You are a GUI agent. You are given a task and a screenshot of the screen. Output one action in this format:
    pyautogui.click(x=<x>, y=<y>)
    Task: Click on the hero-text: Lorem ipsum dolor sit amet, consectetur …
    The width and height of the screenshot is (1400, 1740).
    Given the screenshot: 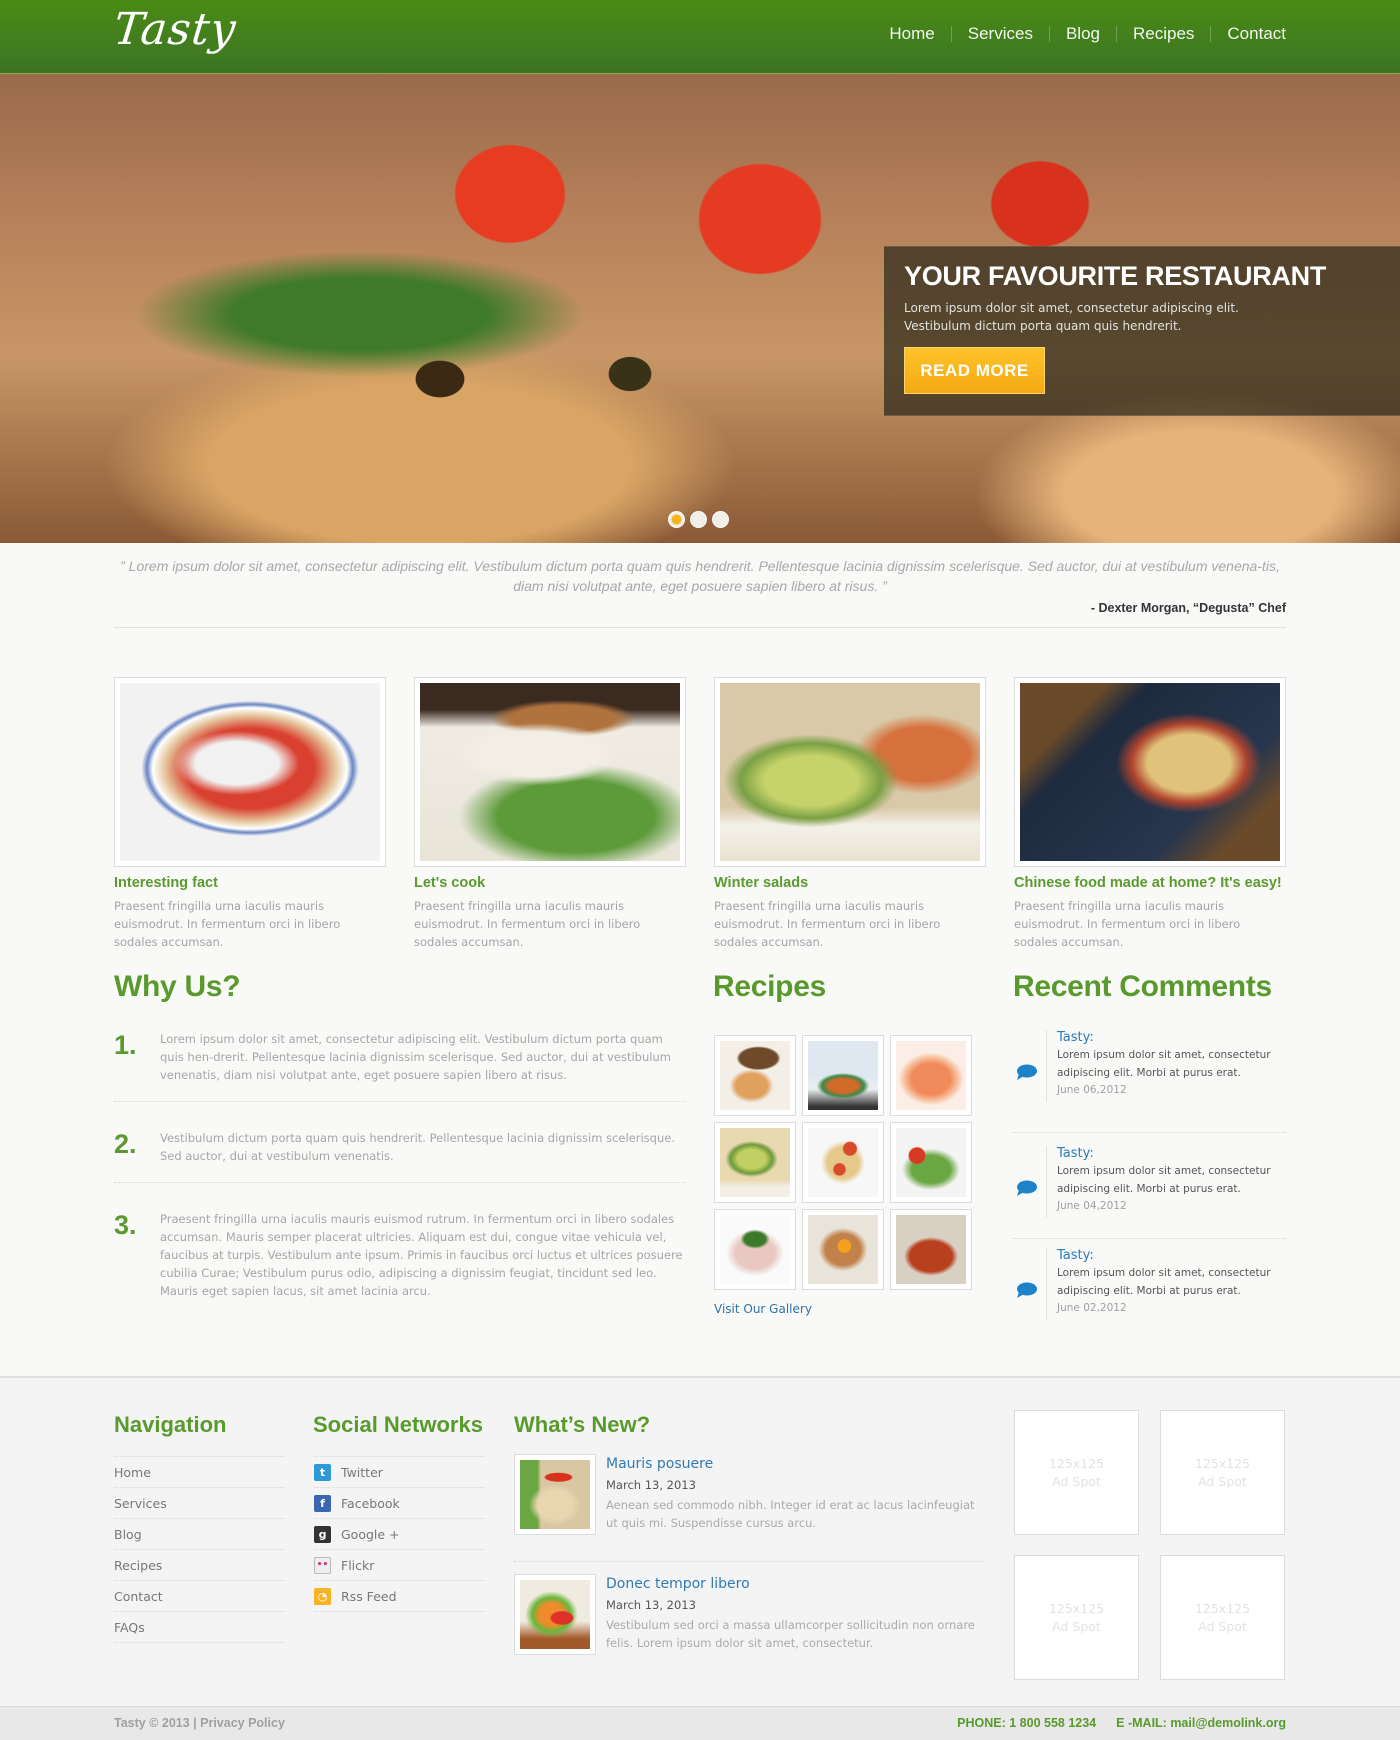 What is the action you would take?
    pyautogui.click(x=1071, y=317)
    